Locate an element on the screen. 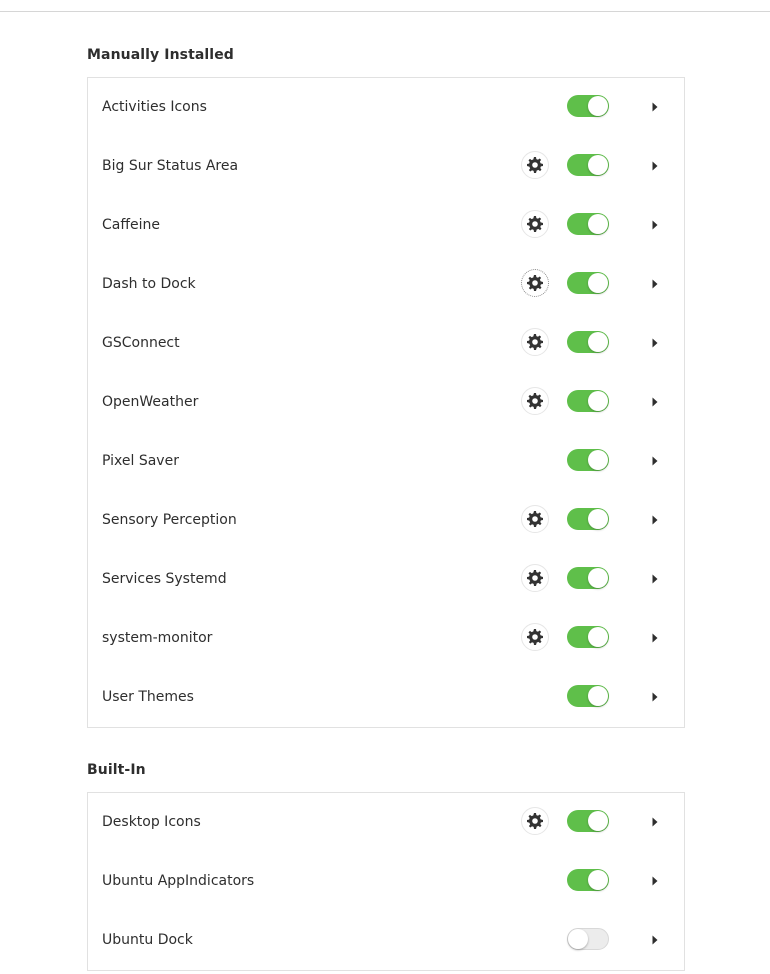 The image size is (770, 974). extension-name: Caffeine is located at coordinates (131, 225).